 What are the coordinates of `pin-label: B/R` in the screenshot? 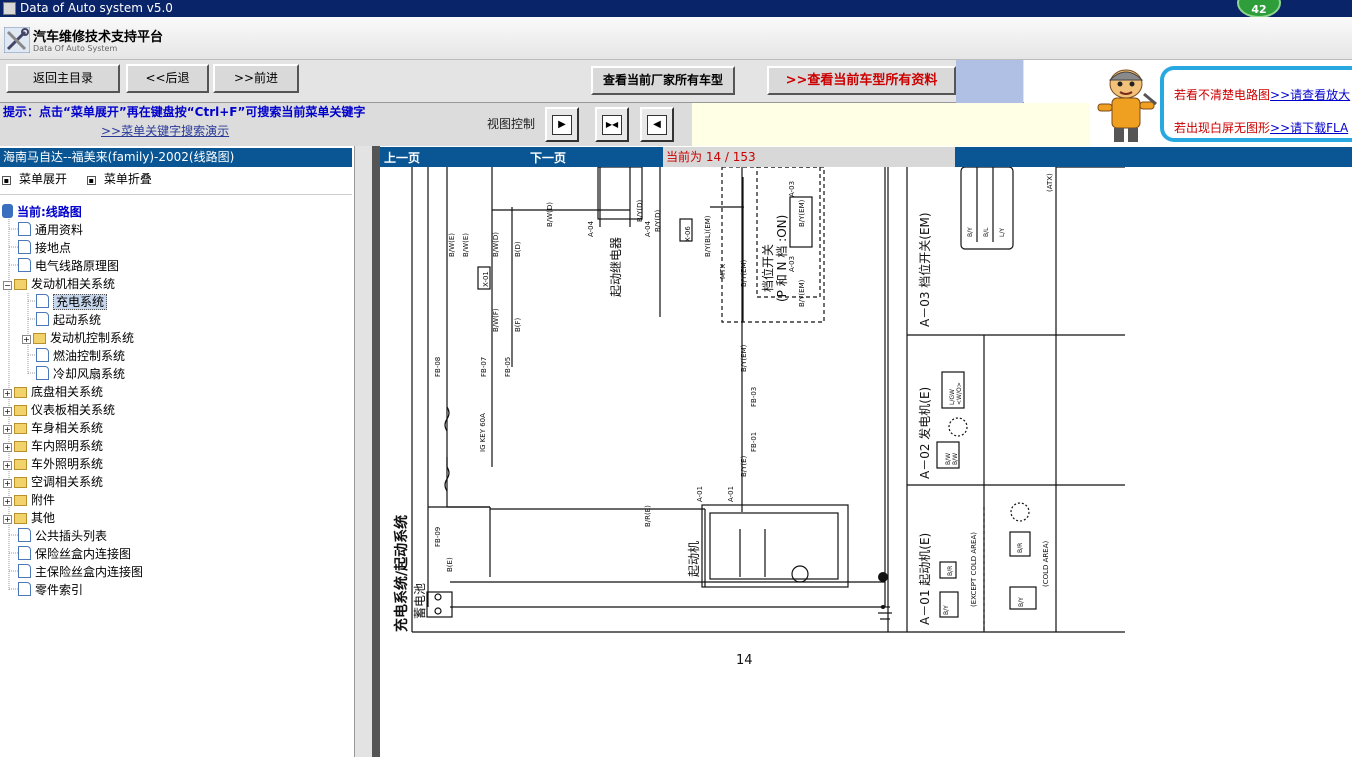 It's located at (950, 571).